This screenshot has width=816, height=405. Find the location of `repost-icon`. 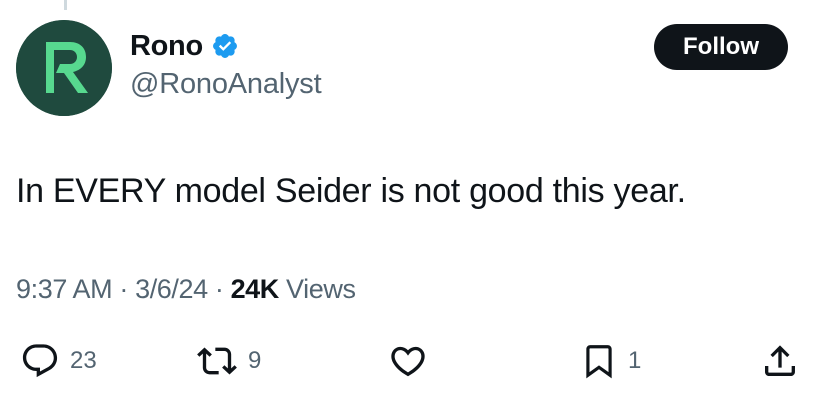

repost-icon is located at coordinates (217, 361).